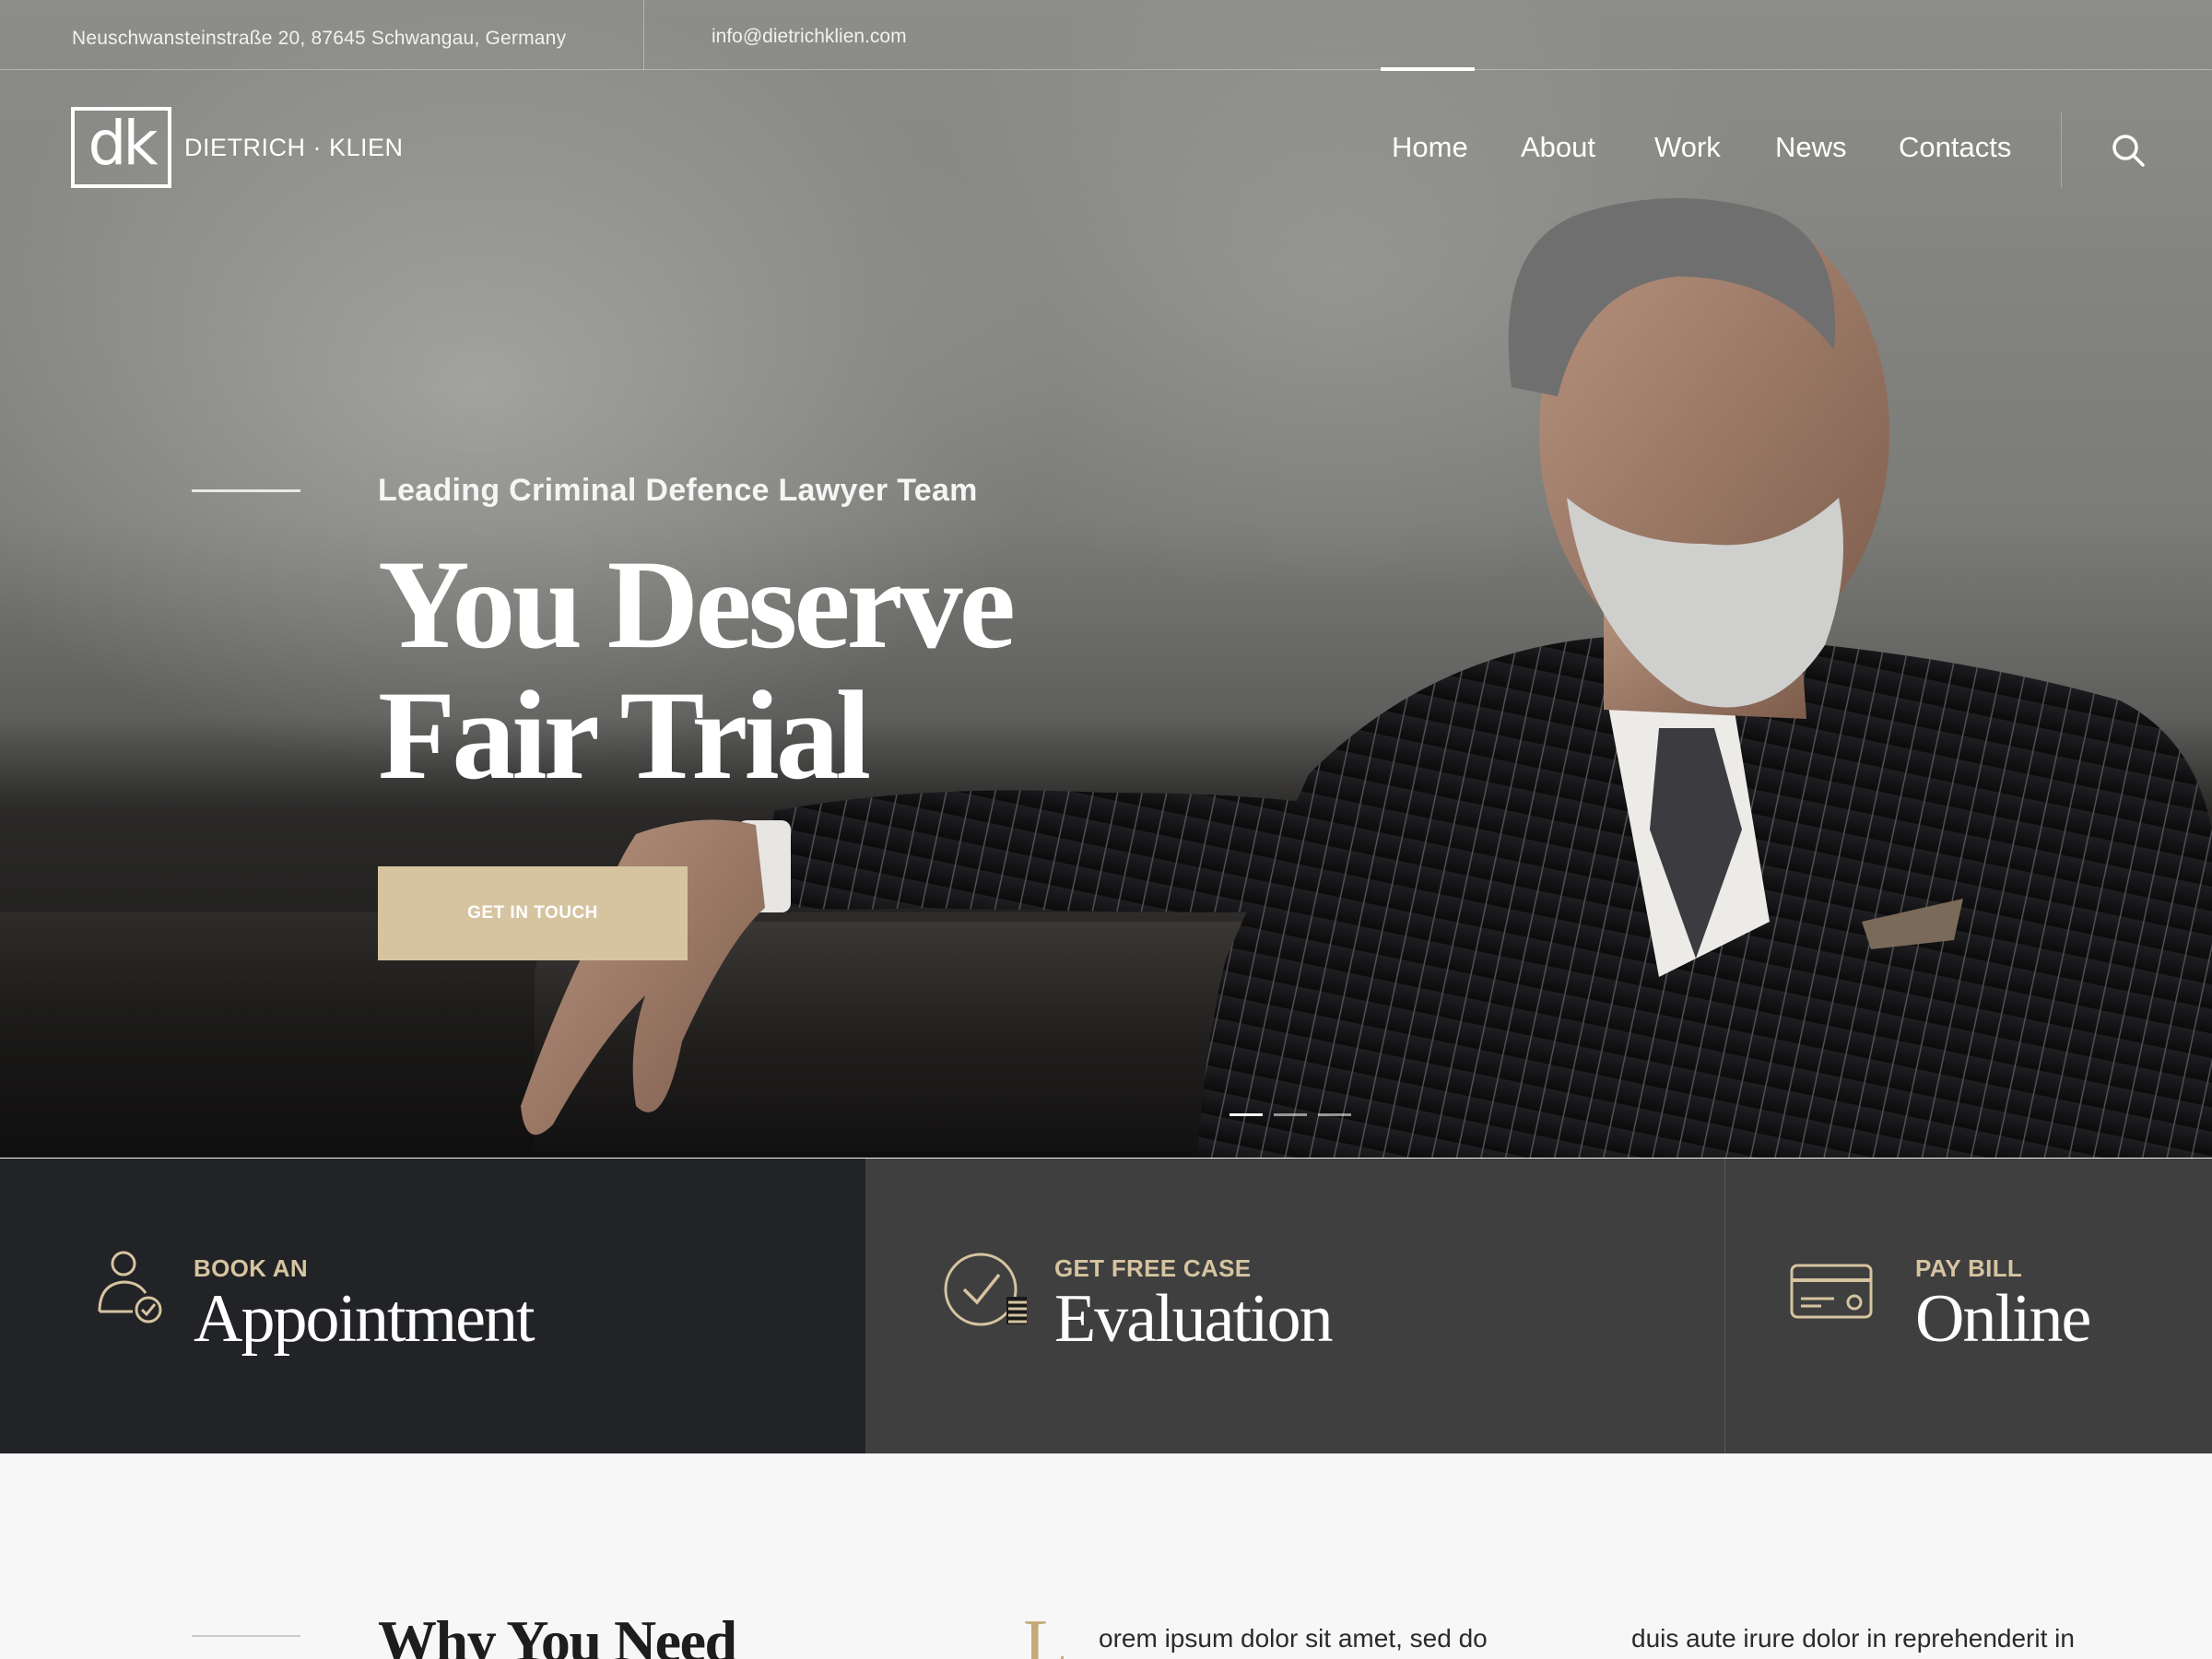 The width and height of the screenshot is (2212, 1659). What do you see at coordinates (1428, 69) in the screenshot?
I see `nav-active-indicator` at bounding box center [1428, 69].